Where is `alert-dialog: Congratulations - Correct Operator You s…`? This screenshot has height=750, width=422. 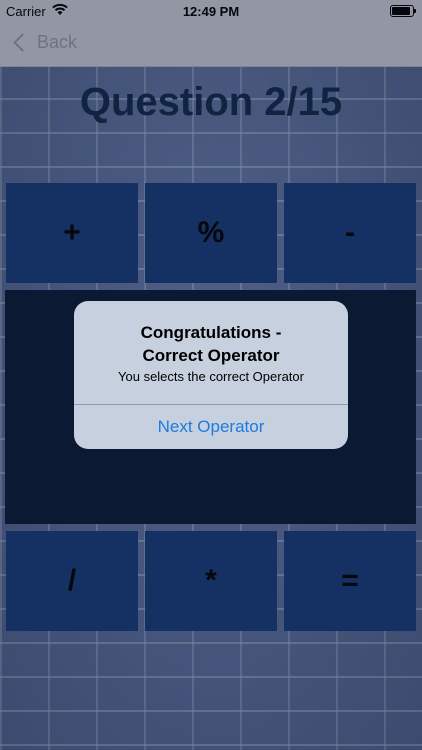
alert-dialog: Congratulations - Correct Operator You s… is located at coordinates (211, 375).